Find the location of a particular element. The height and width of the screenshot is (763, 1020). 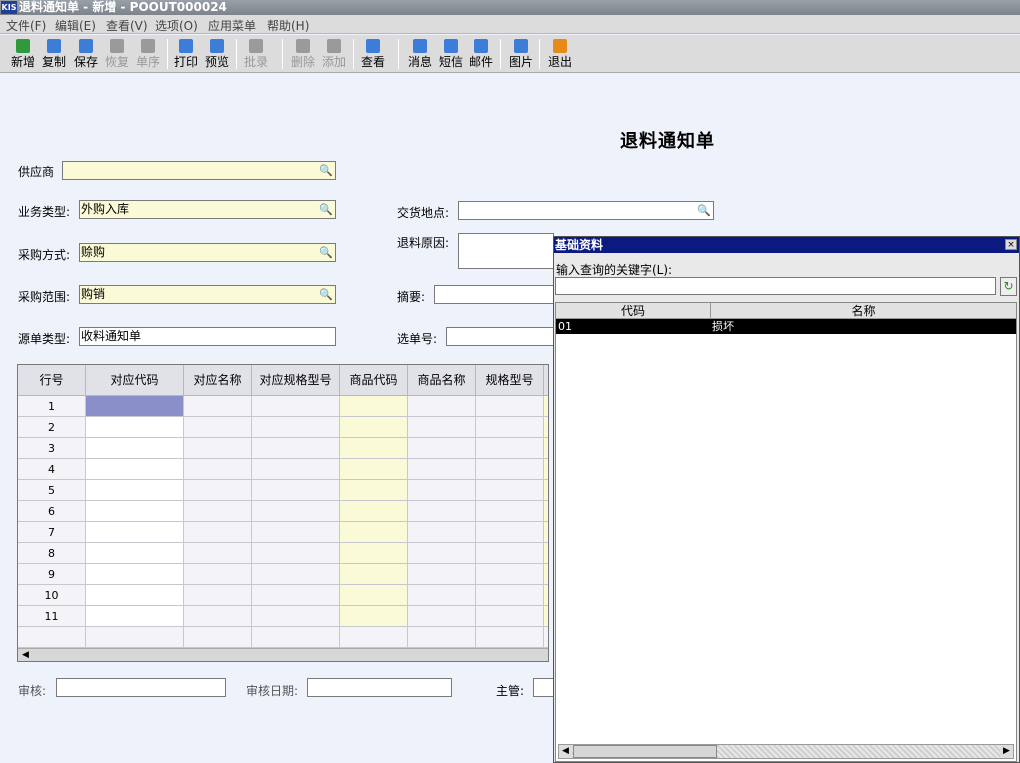

menu-view: 查看(V) is located at coordinates (127, 25).